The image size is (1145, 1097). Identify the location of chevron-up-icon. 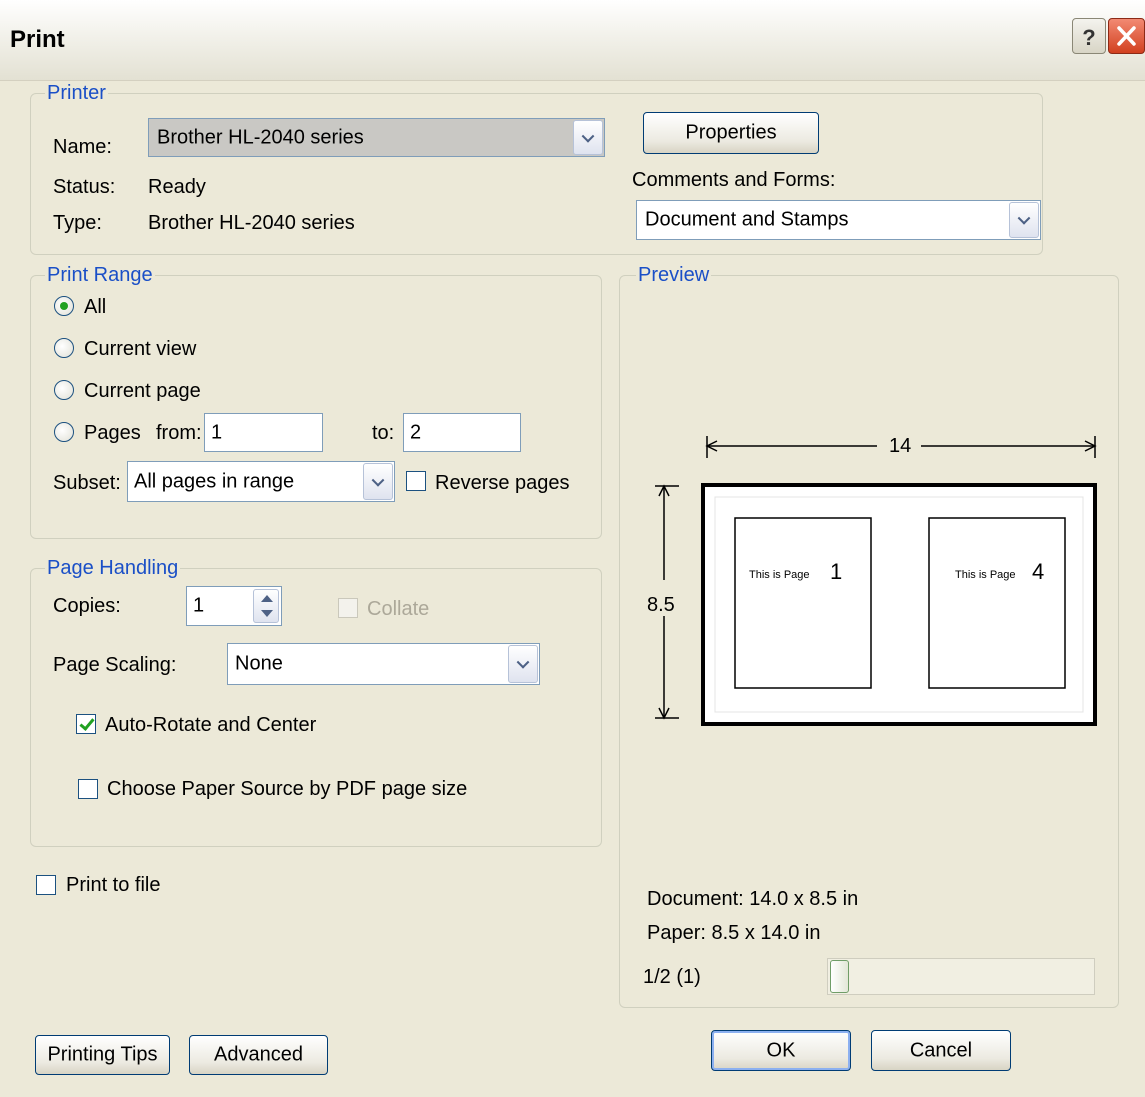
(267, 598).